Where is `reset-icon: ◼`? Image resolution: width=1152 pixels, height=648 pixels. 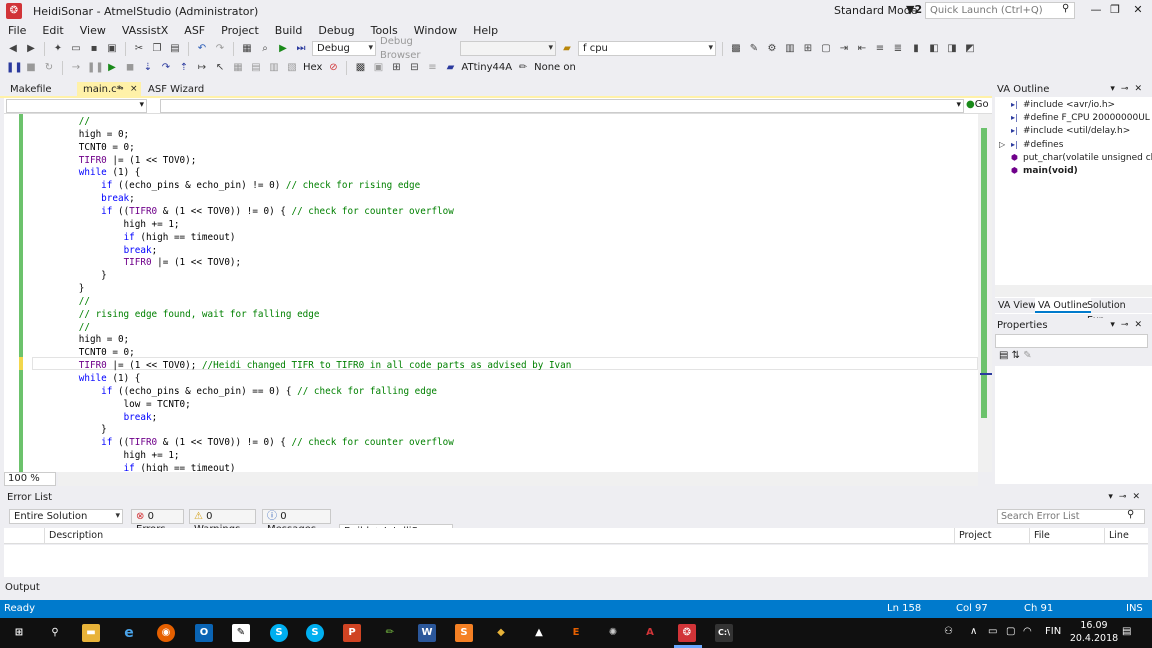 reset-icon: ◼ is located at coordinates (130, 68).